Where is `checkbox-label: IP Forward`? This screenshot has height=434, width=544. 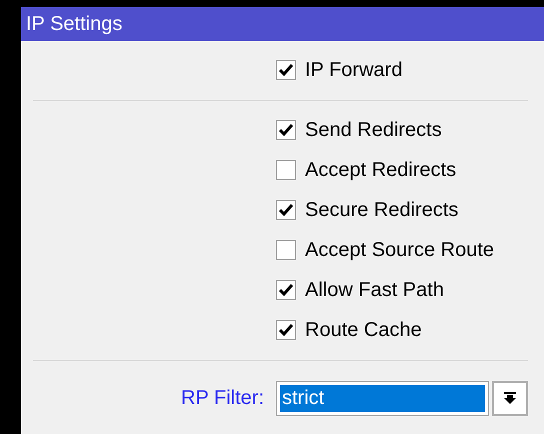 checkbox-label: IP Forward is located at coordinates (353, 70).